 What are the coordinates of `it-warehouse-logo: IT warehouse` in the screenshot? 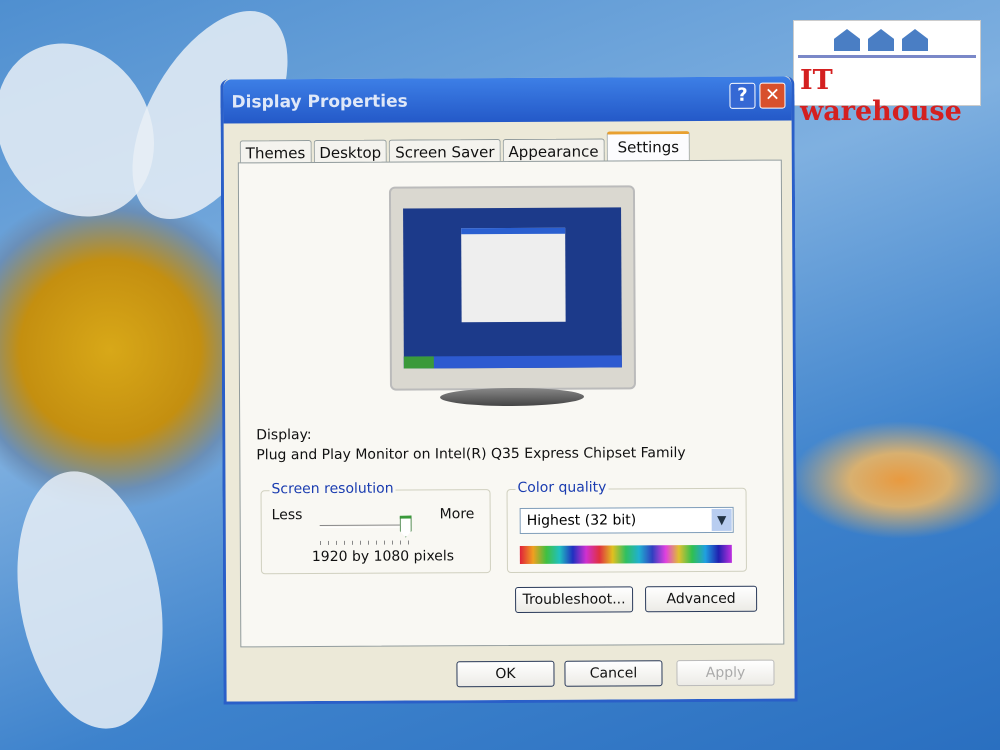 It's located at (887, 73).